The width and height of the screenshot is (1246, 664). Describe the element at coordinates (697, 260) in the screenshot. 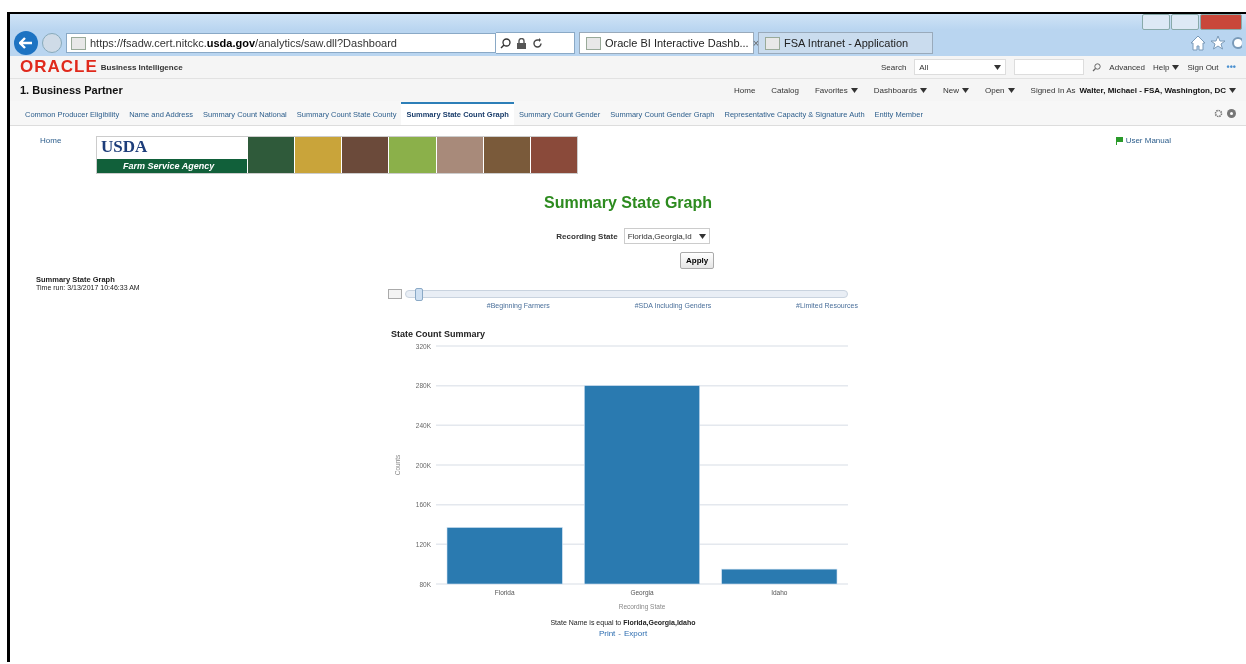

I see `apply-button: Apply` at that location.